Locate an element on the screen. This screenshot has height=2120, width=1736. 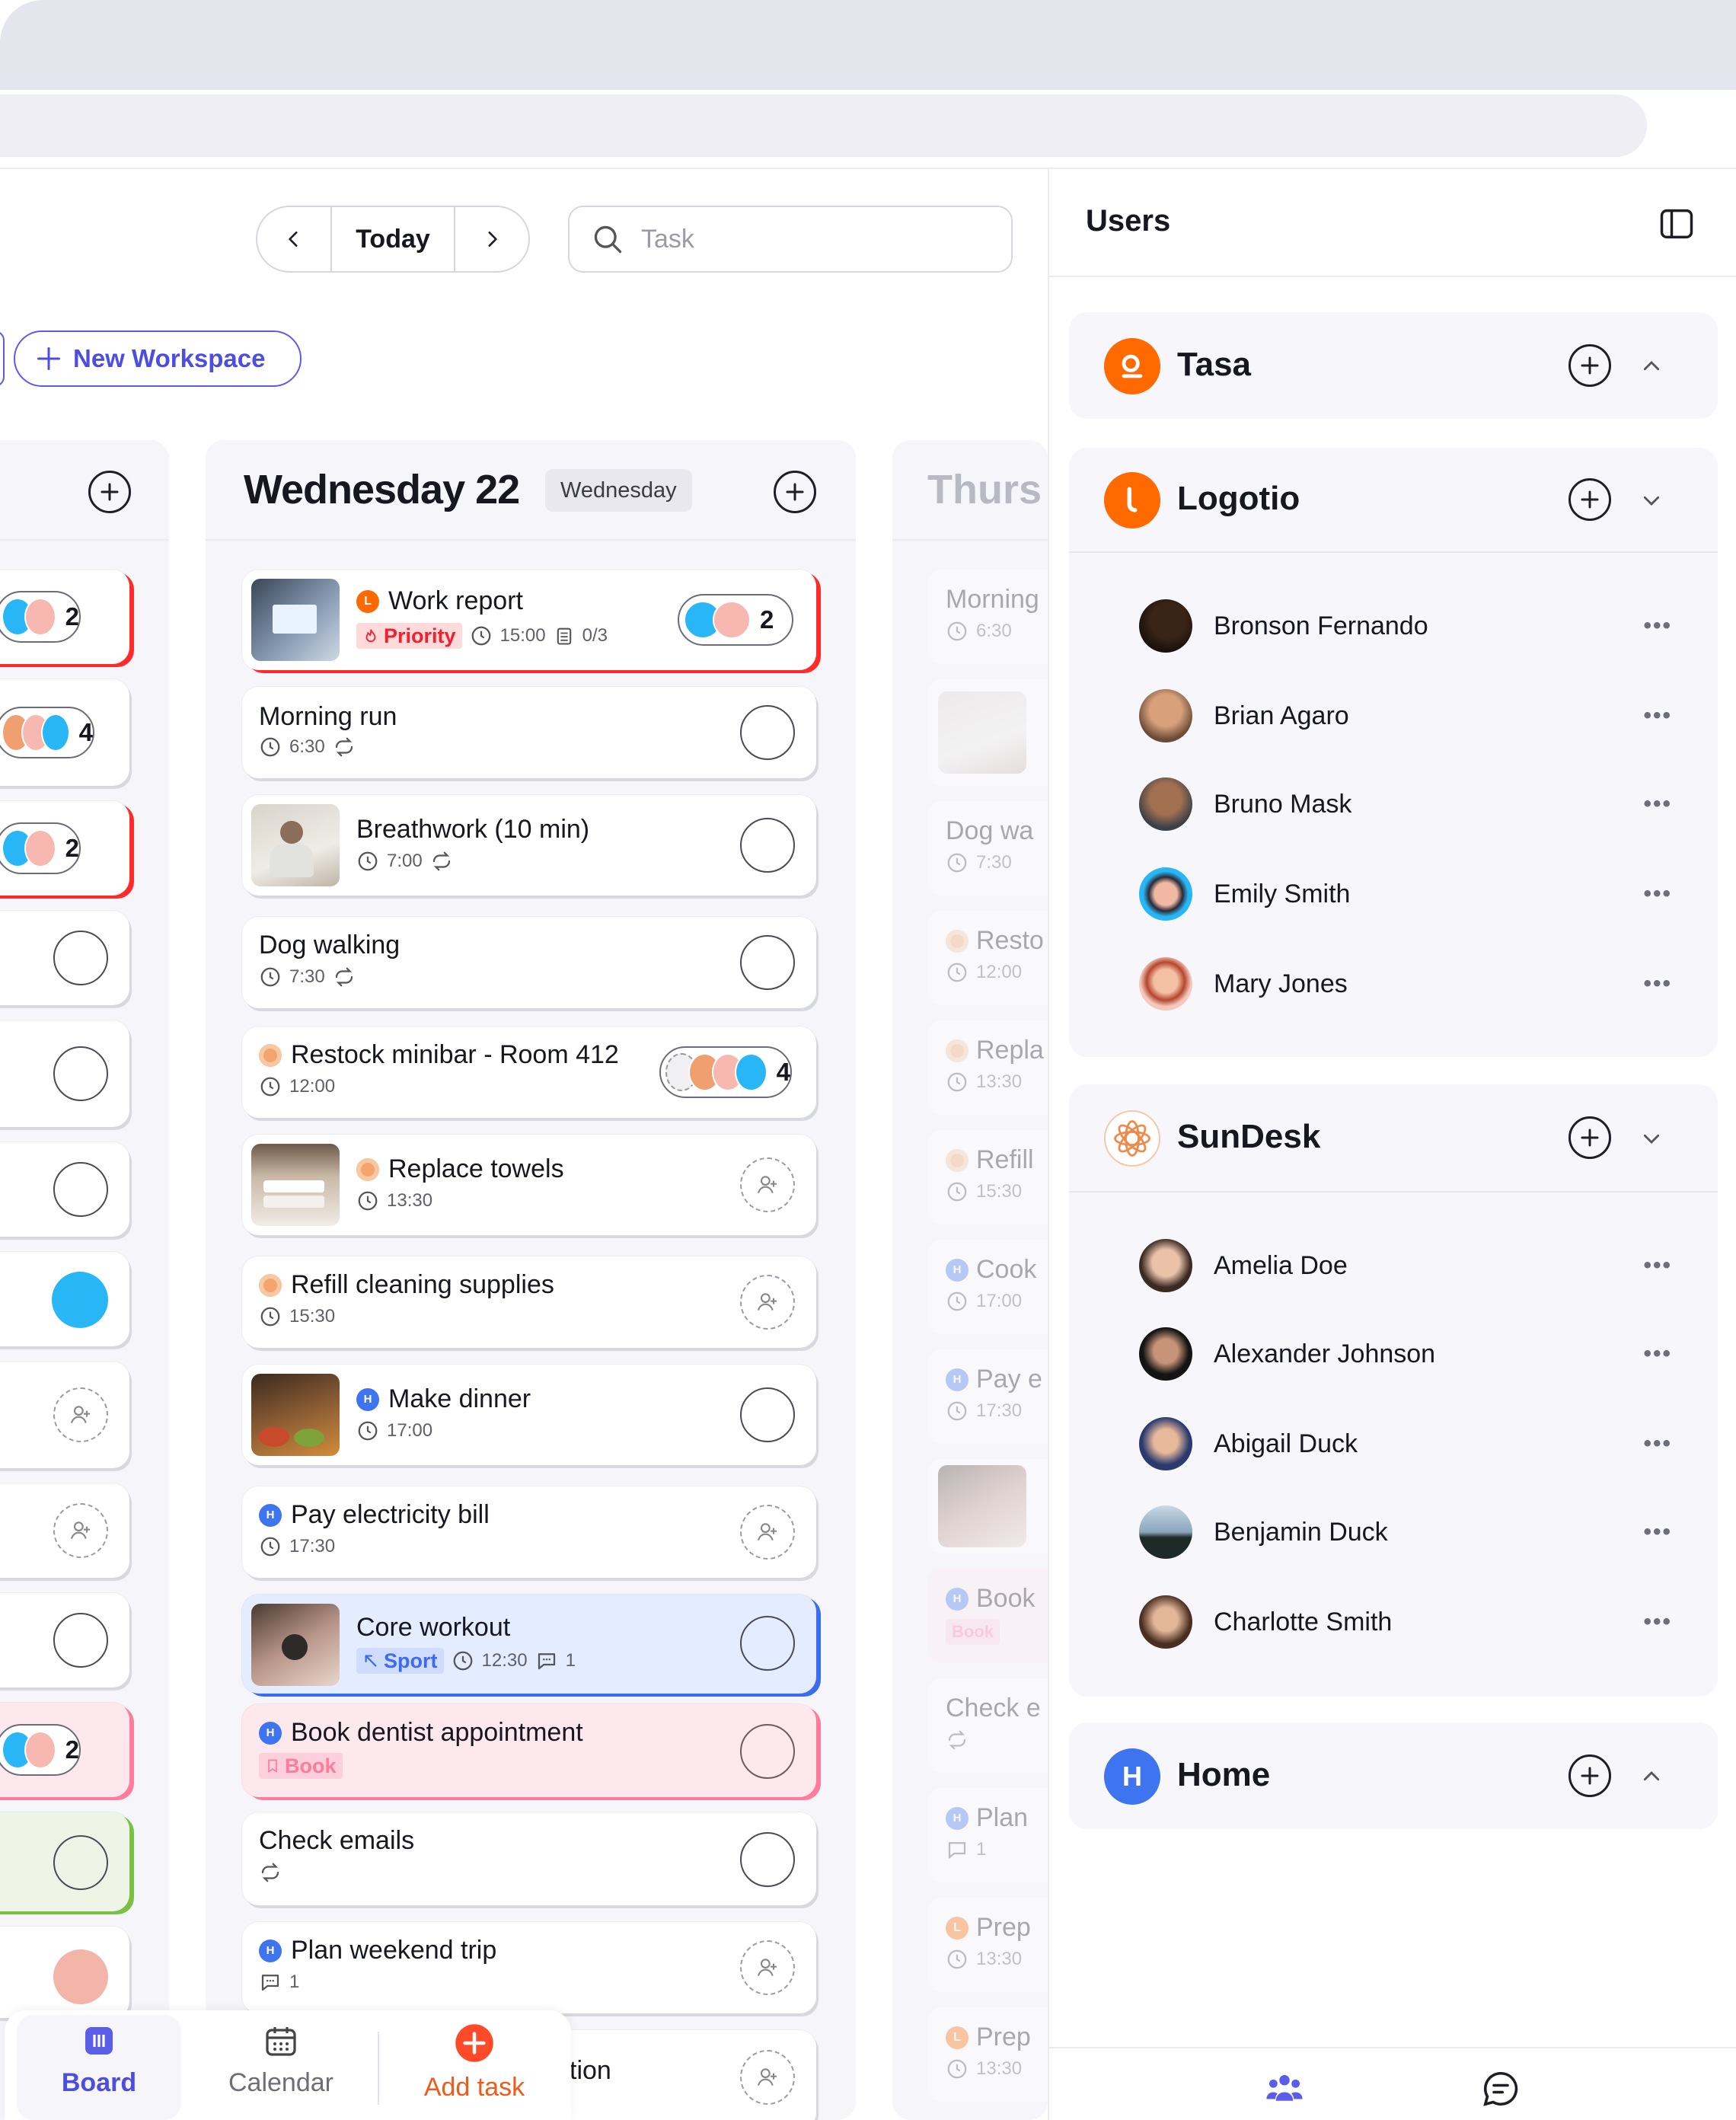
user-row: Emily Smith ••• is located at coordinates (1405, 894).